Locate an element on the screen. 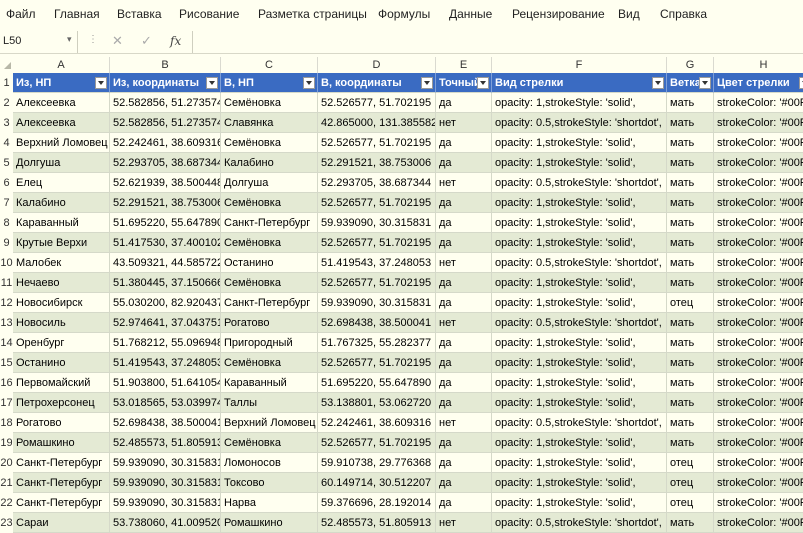 The width and height of the screenshot is (803, 533). table-cell: Крутые Верхи is located at coordinates (61, 243).